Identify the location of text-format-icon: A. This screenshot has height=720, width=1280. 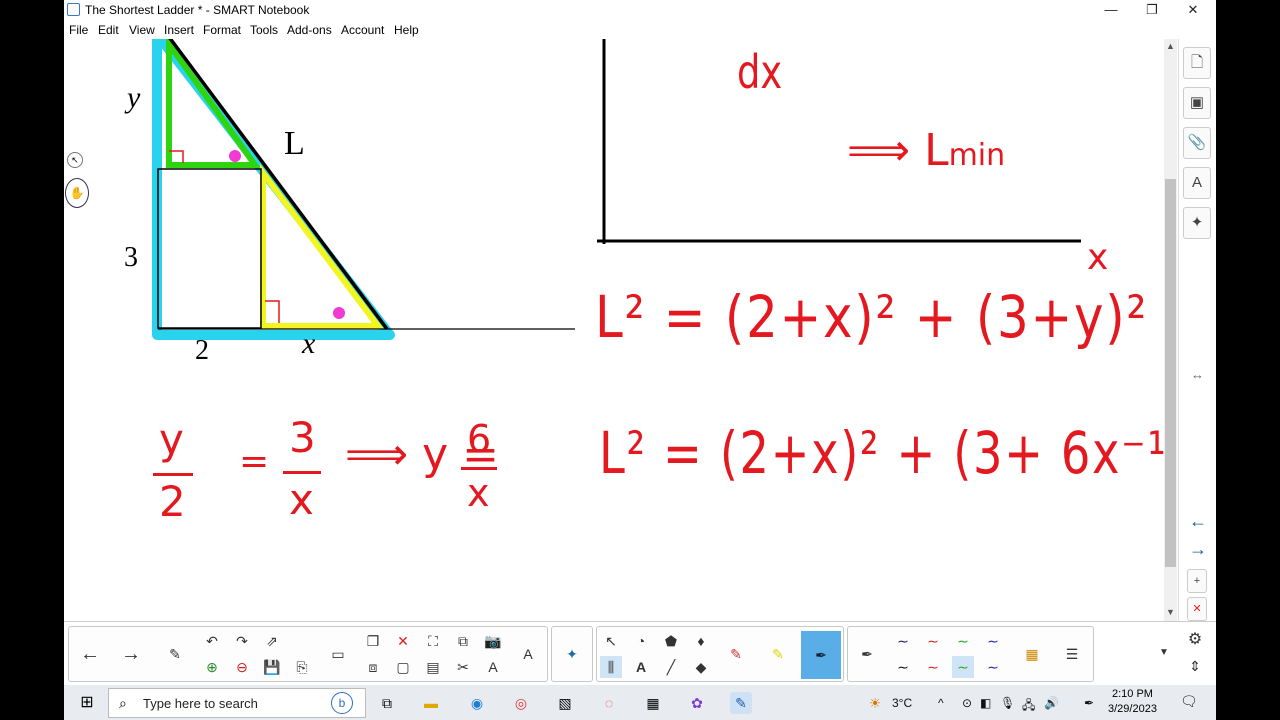
(493, 667).